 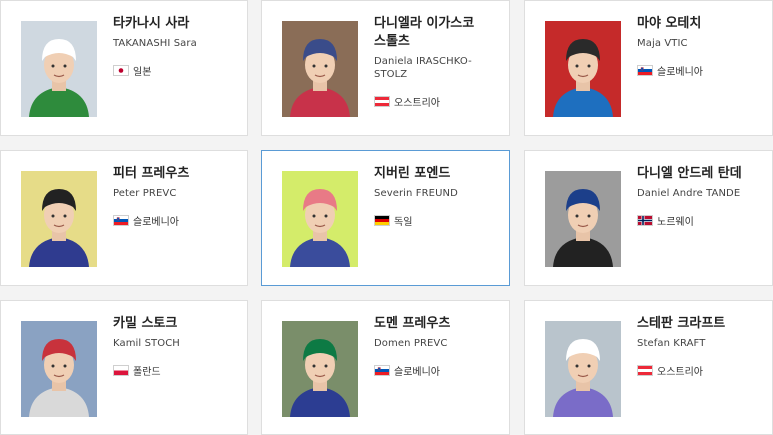 I want to click on athlete-name-english: Kamil STOCH, so click(x=146, y=343).